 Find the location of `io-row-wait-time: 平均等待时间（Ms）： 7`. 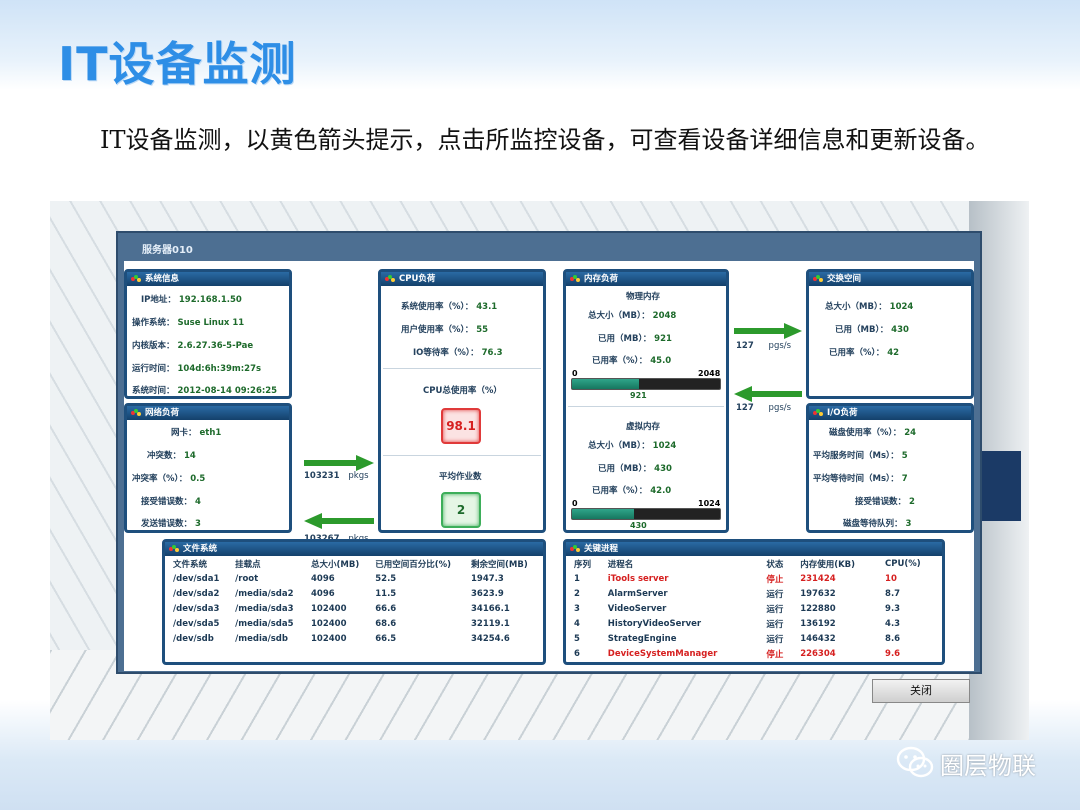

io-row-wait-time: 平均等待时间（Ms）： 7 is located at coordinates (860, 479).